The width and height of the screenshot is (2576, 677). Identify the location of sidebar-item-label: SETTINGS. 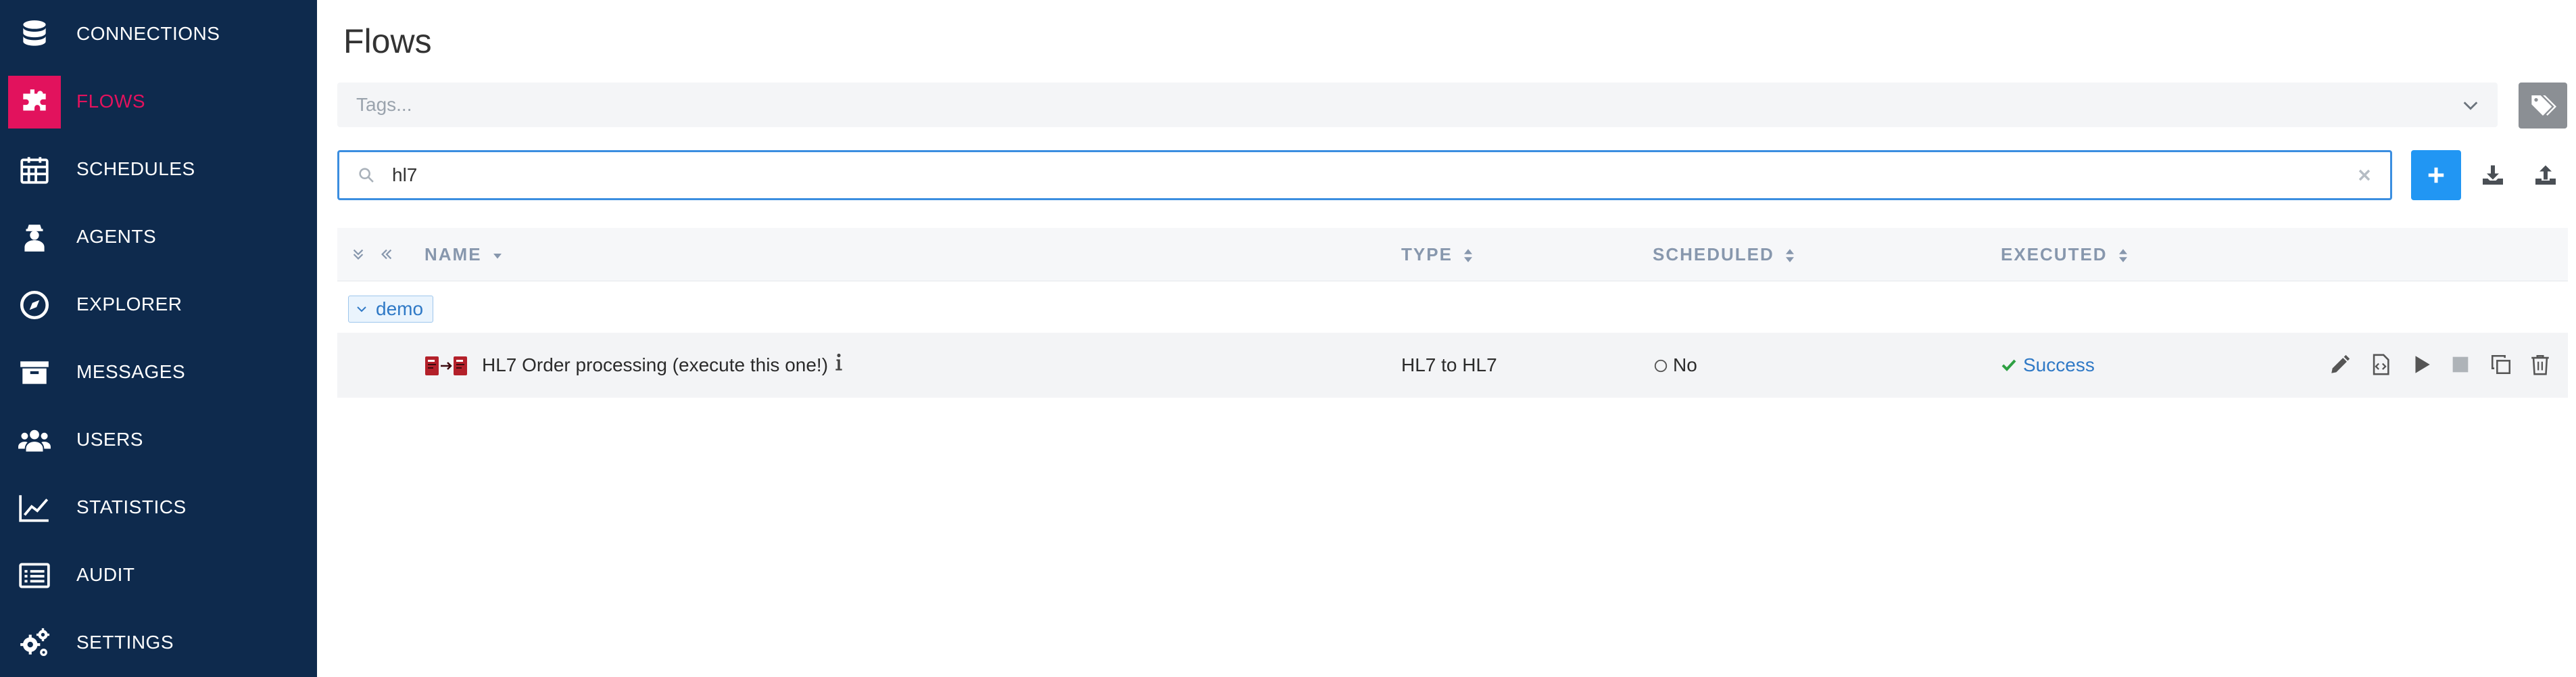
(125, 642).